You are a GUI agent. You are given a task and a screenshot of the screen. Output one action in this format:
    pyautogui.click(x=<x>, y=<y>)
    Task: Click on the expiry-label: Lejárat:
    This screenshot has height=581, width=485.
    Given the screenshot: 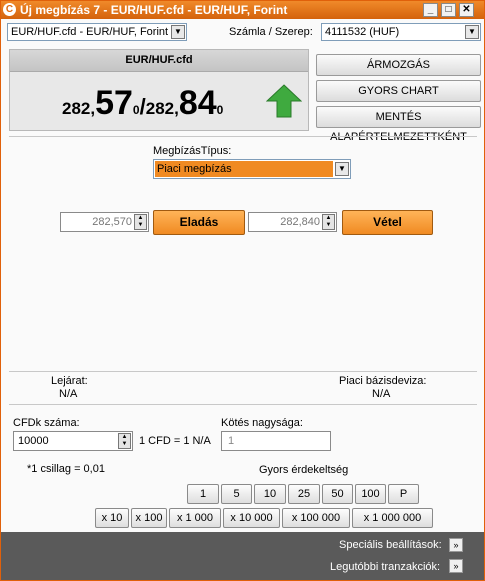 What is the action you would take?
    pyautogui.click(x=69, y=381)
    